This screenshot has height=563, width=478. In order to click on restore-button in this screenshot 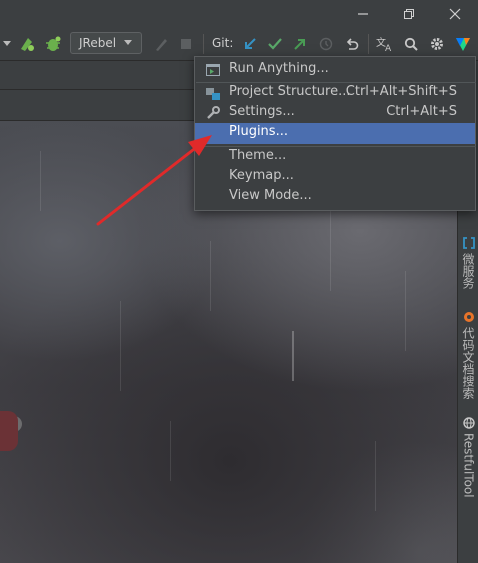, I will do `click(409, 14)`.